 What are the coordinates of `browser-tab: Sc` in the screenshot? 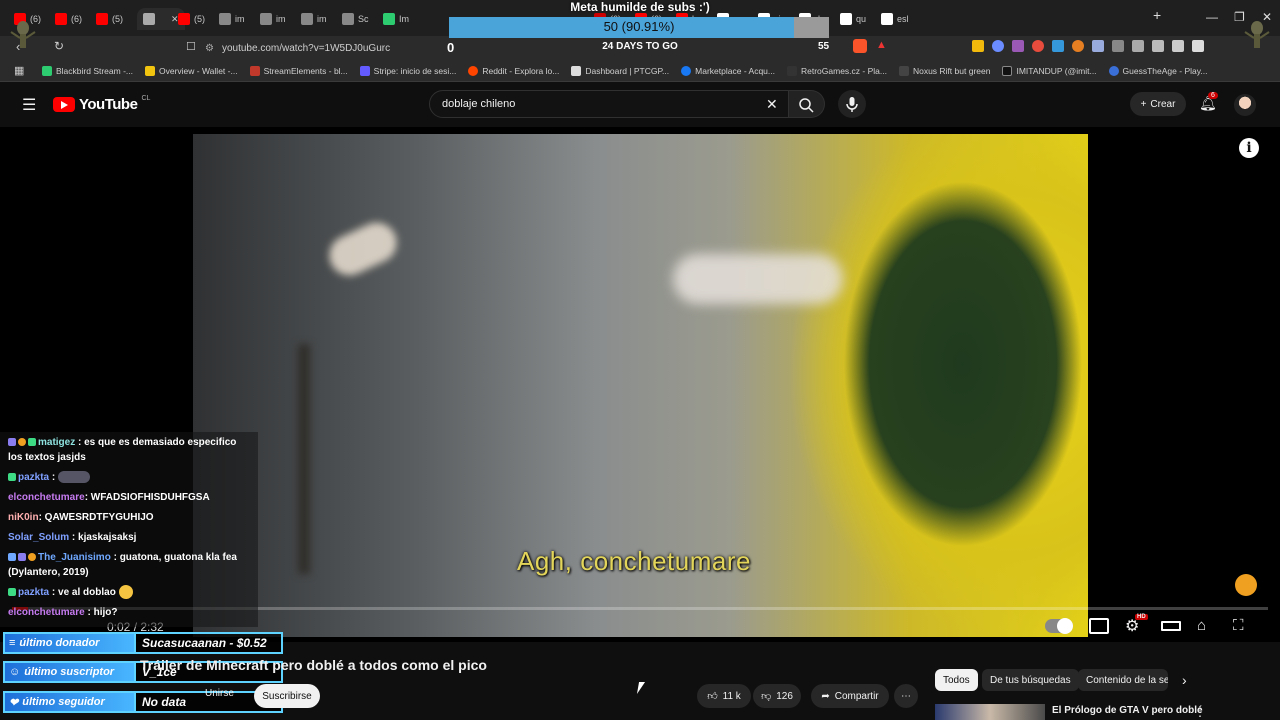 It's located at (355, 19).